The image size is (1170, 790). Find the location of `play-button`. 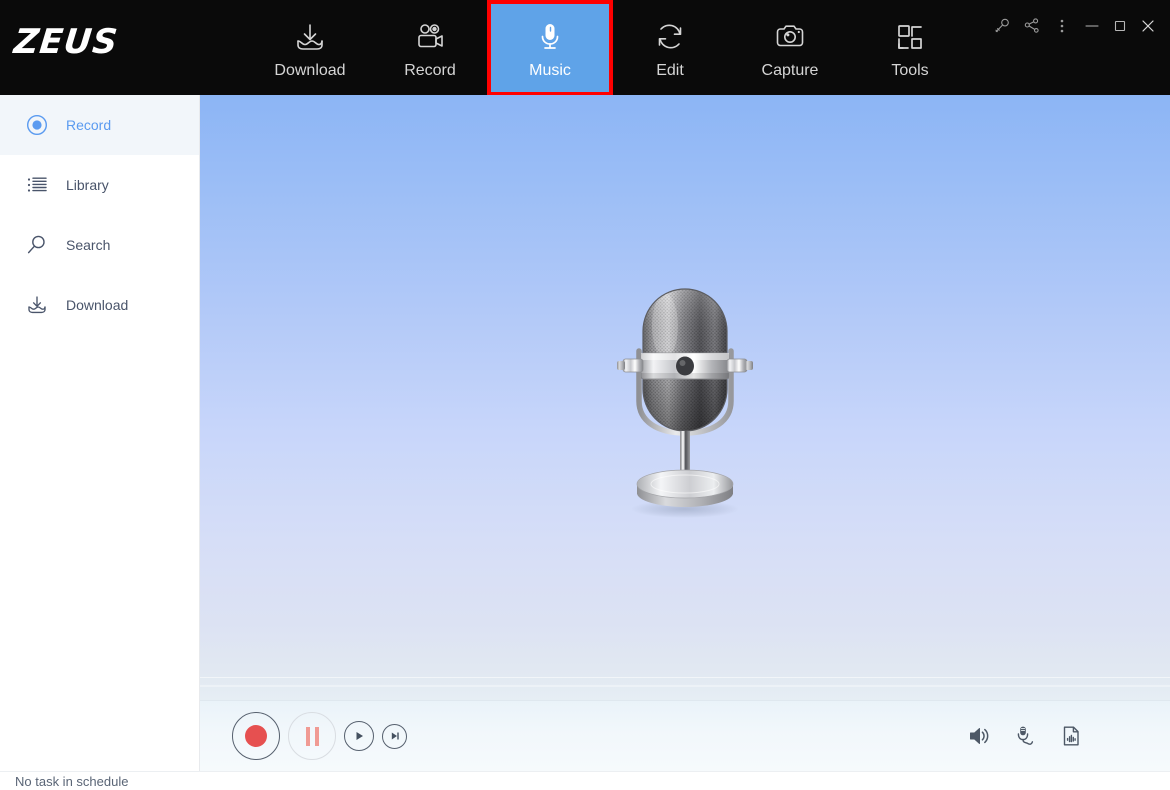

play-button is located at coordinates (359, 736).